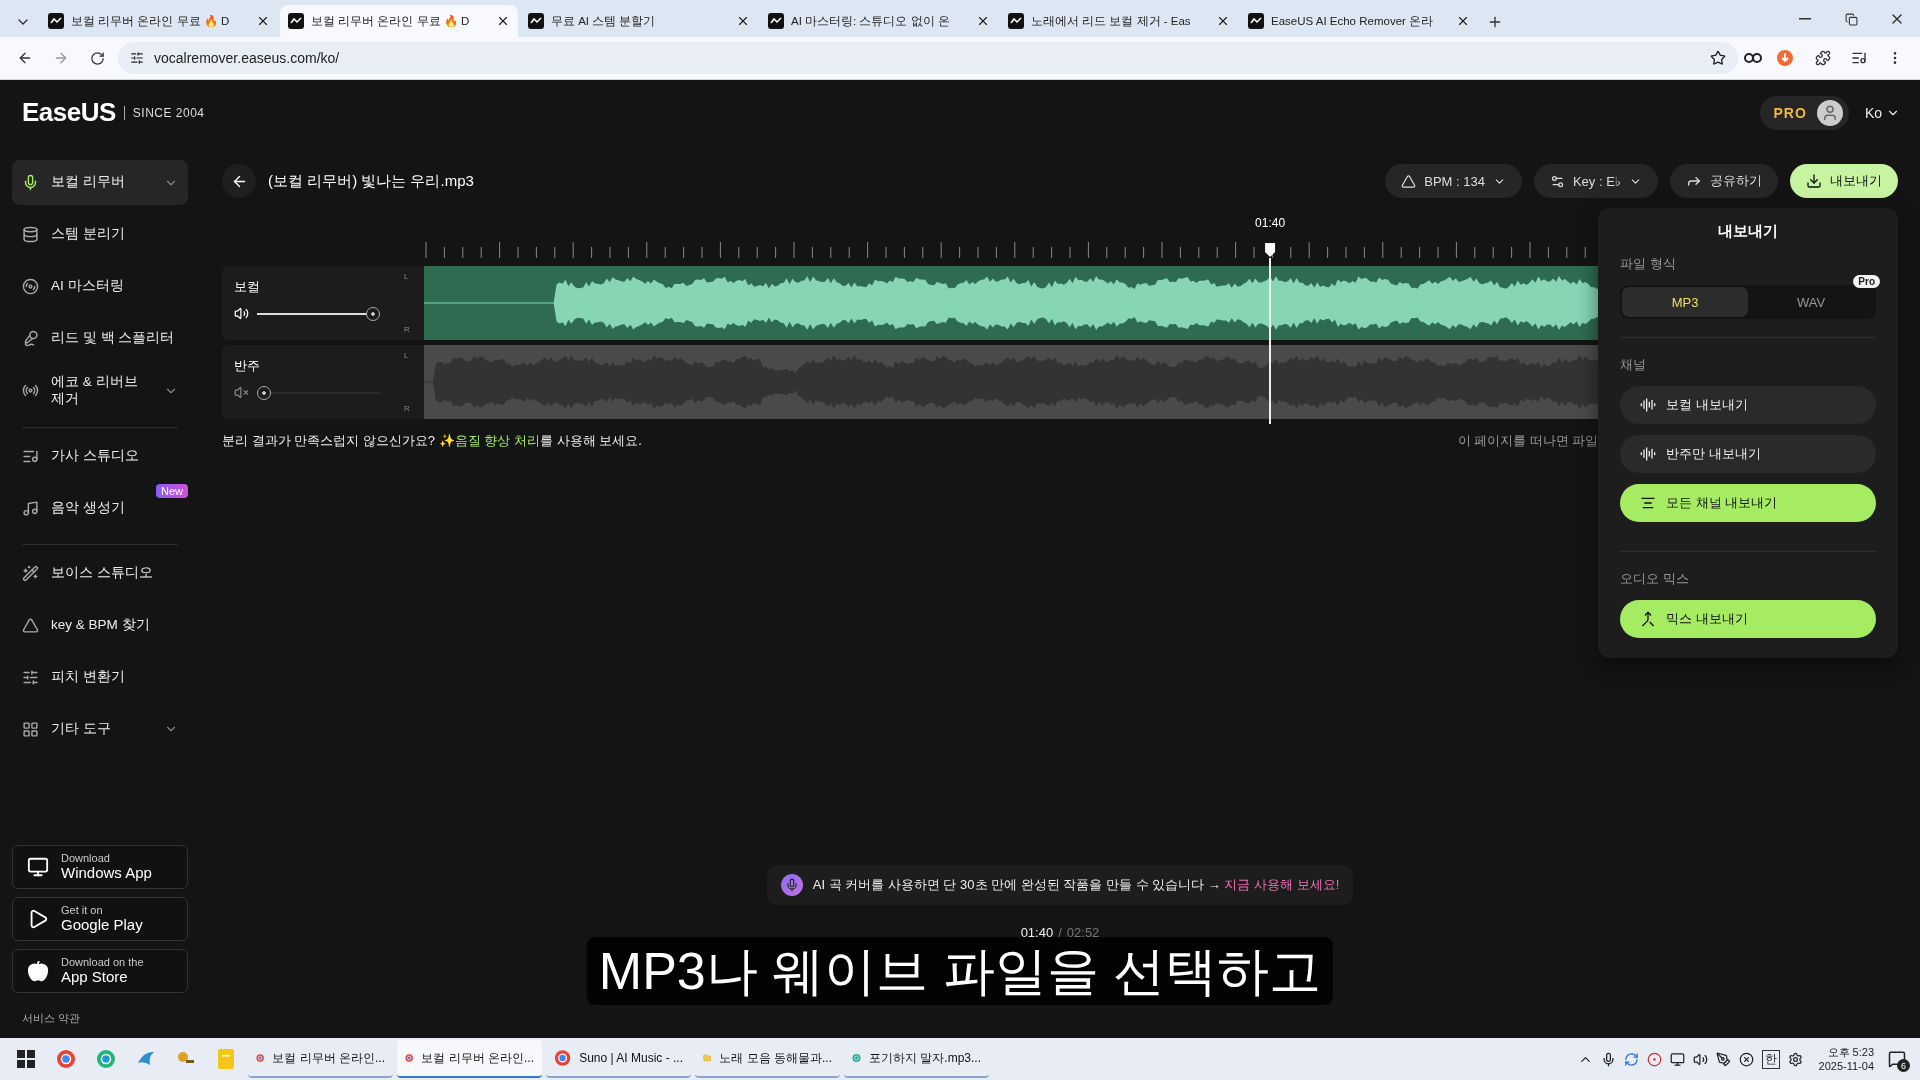  What do you see at coordinates (100, 971) in the screenshot?
I see `store-download-button: Download on the App Store` at bounding box center [100, 971].